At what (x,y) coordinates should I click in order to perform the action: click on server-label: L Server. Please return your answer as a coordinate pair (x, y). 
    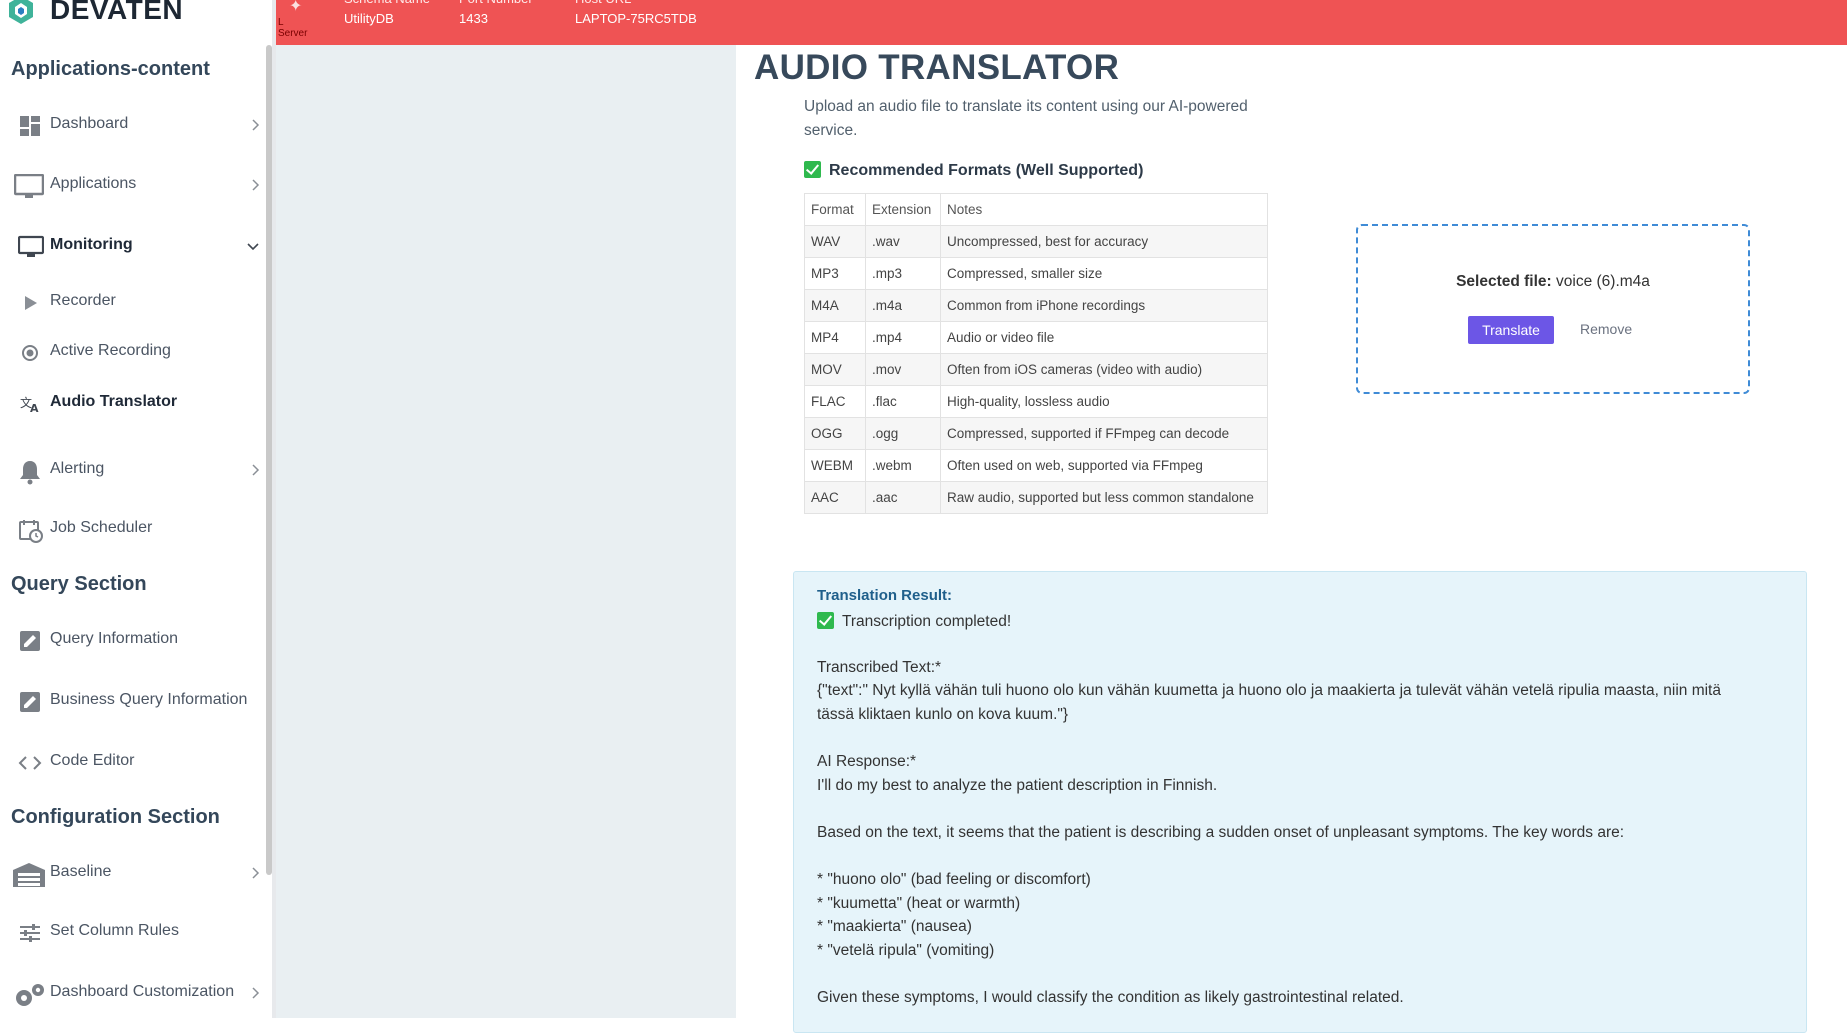
    Looking at the image, I should click on (293, 28).